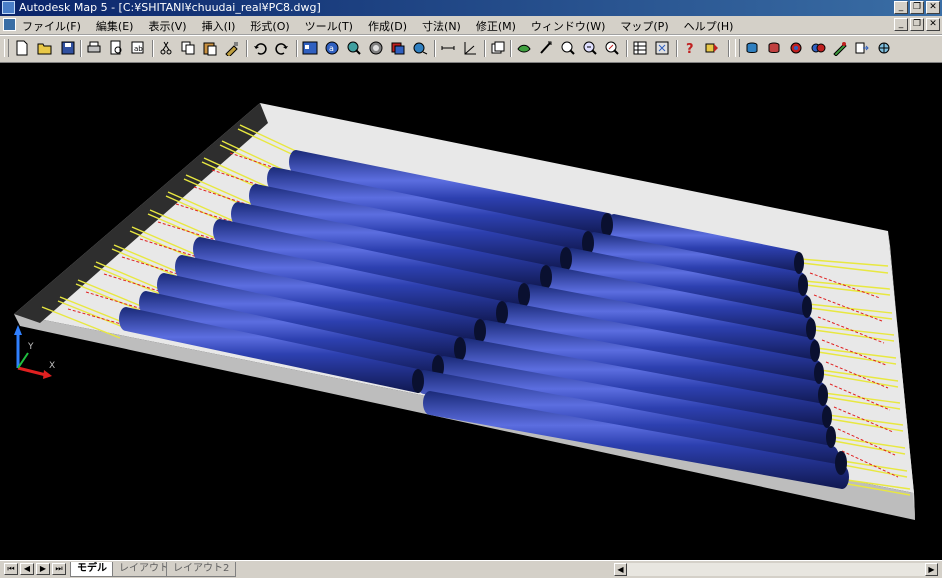 This screenshot has height=578, width=942. I want to click on attach-icon, so click(376, 48).